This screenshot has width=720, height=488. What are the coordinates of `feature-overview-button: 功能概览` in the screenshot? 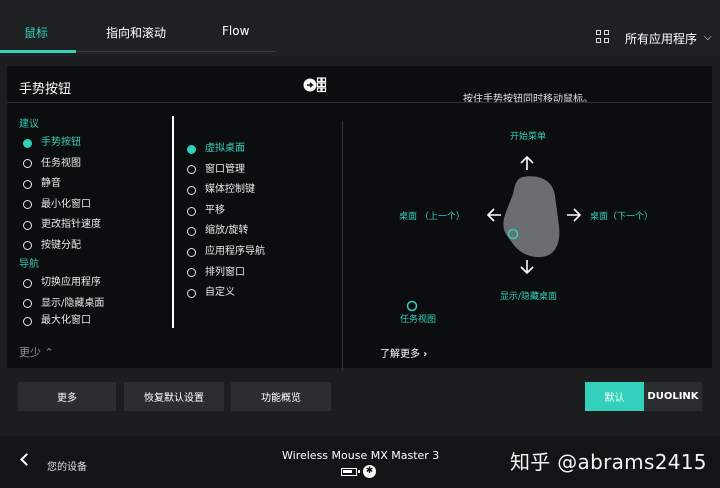 It's located at (281, 396).